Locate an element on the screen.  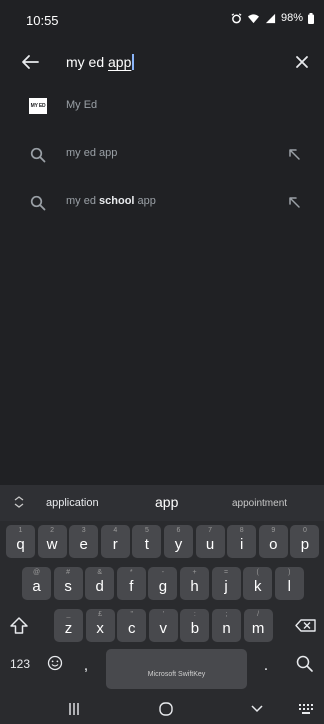
arrow-left-icon is located at coordinates (30, 62).